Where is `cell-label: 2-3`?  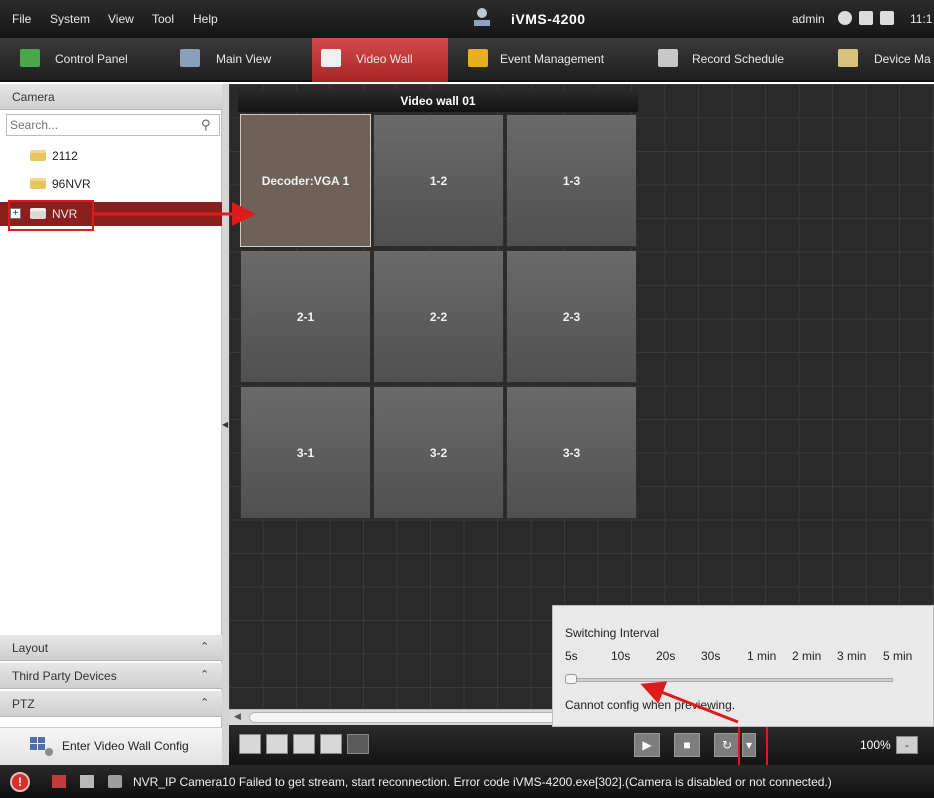 cell-label: 2-3 is located at coordinates (571, 317).